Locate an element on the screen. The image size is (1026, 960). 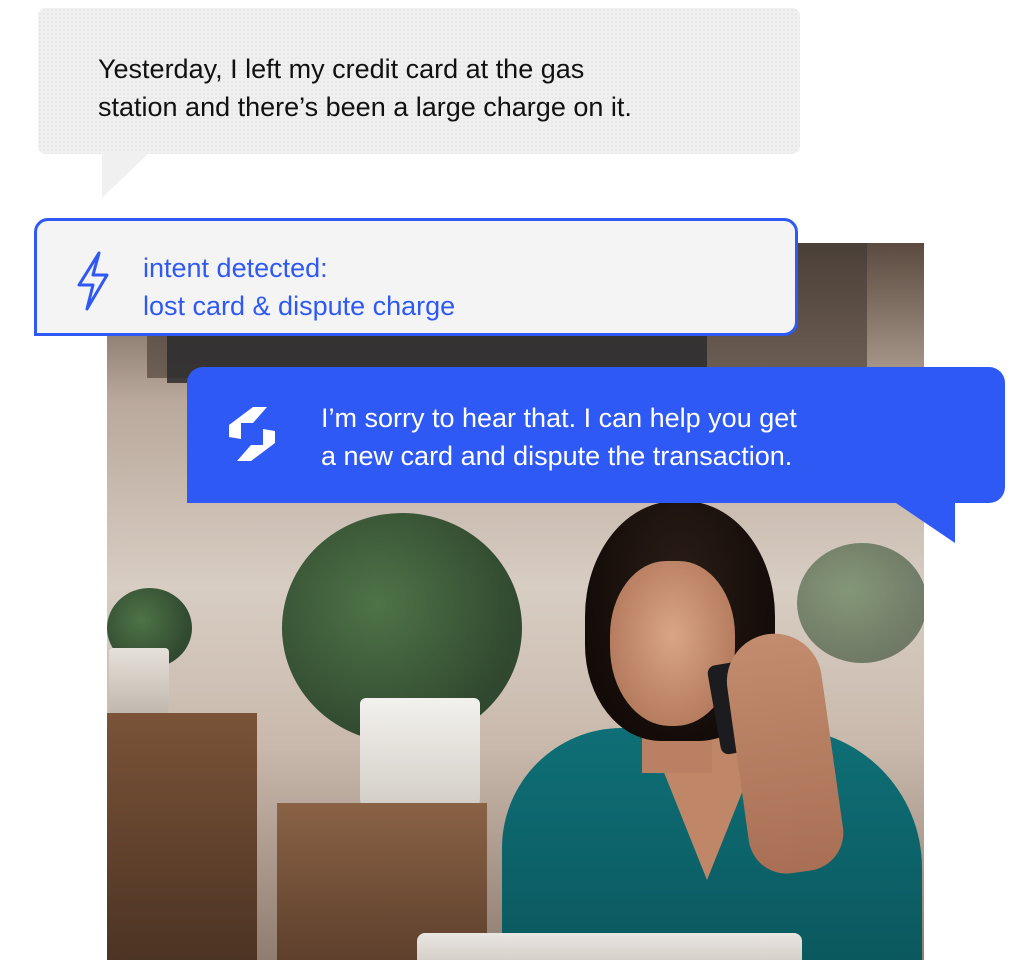
bookshelf is located at coordinates (182, 836).